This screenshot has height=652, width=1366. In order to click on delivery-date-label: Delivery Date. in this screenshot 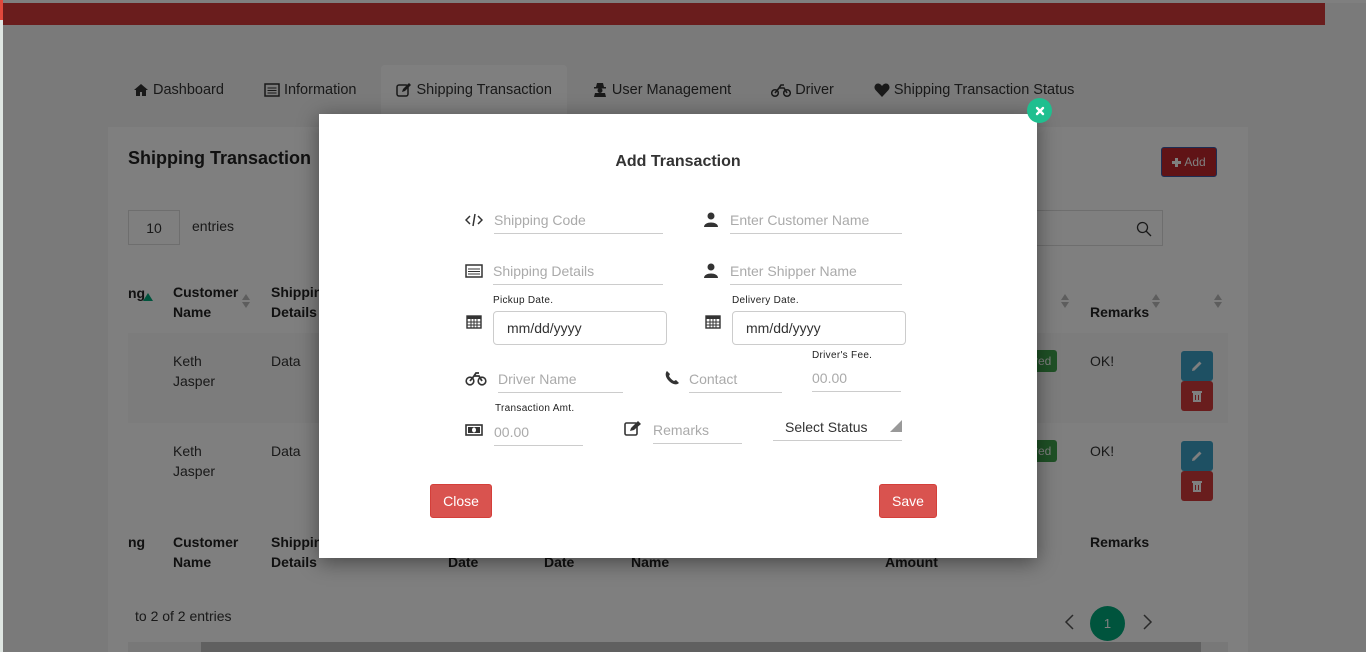, I will do `click(765, 300)`.